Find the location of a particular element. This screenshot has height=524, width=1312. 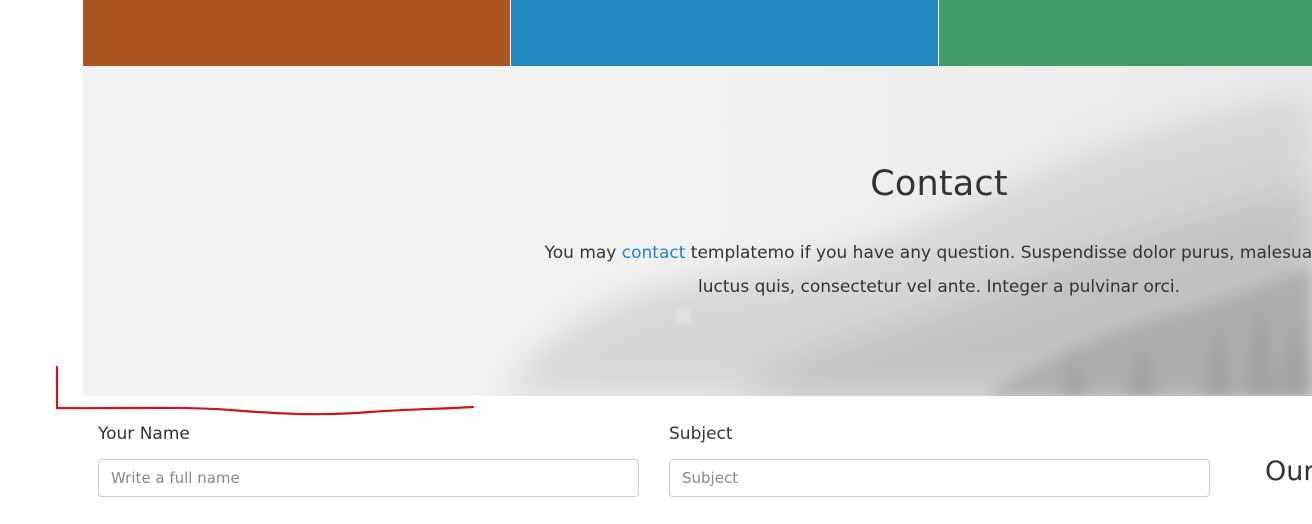

color-tile-orange is located at coordinates (296, 33).